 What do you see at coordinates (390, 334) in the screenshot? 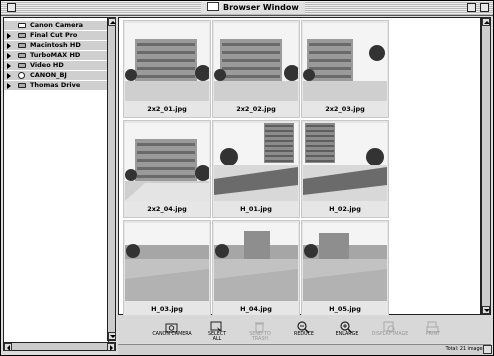
I see `toolbar-button-label: DISPLAY IMAGE` at bounding box center [390, 334].